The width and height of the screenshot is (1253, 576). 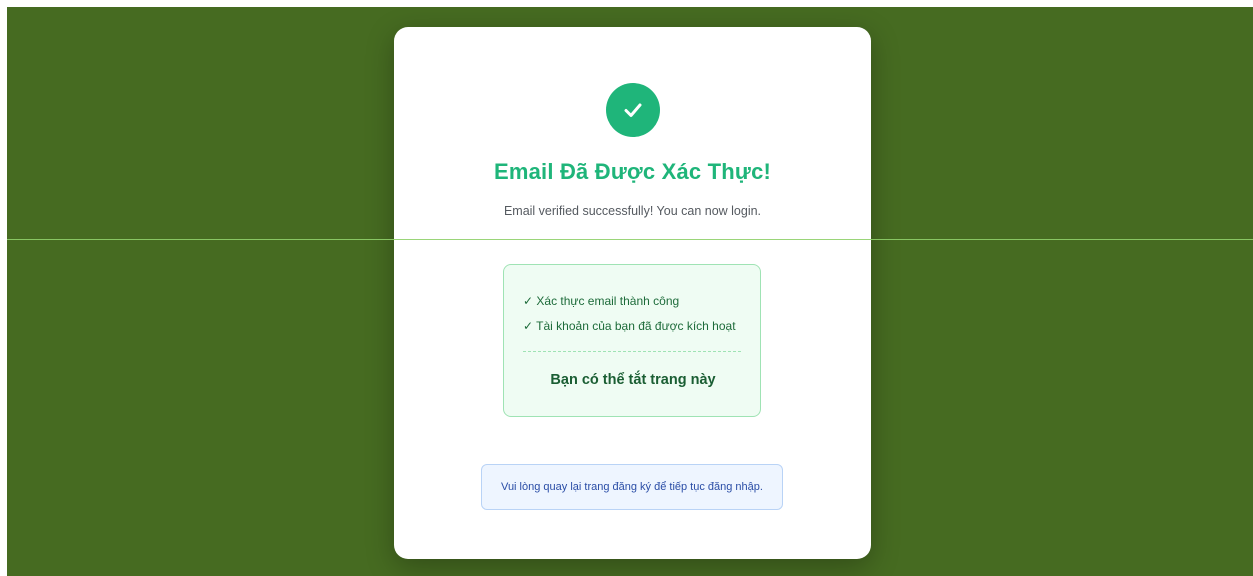 What do you see at coordinates (633, 380) in the screenshot?
I see `close-page-note: Bạn có thể tắt trang này` at bounding box center [633, 380].